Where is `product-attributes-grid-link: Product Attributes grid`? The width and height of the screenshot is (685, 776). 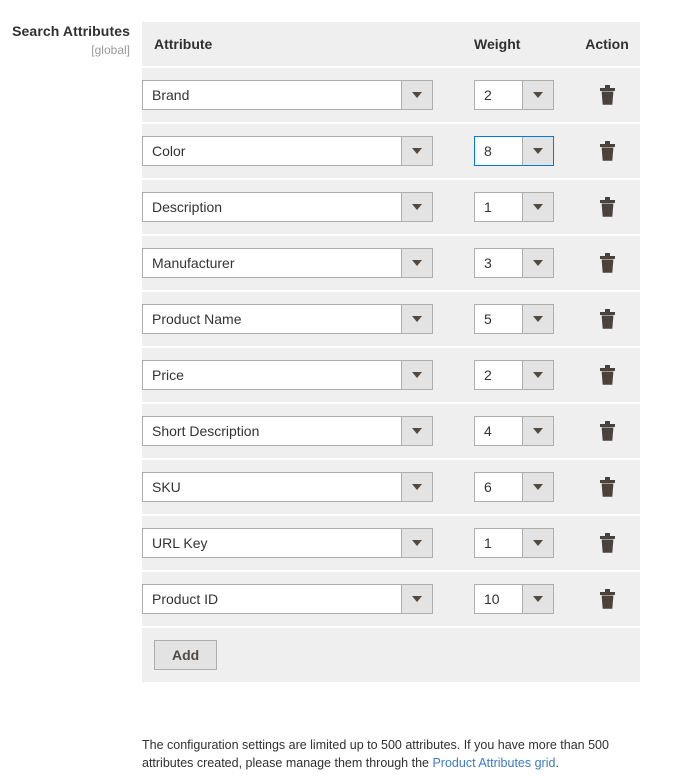
product-attributes-grid-link: Product Attributes grid is located at coordinates (493, 763).